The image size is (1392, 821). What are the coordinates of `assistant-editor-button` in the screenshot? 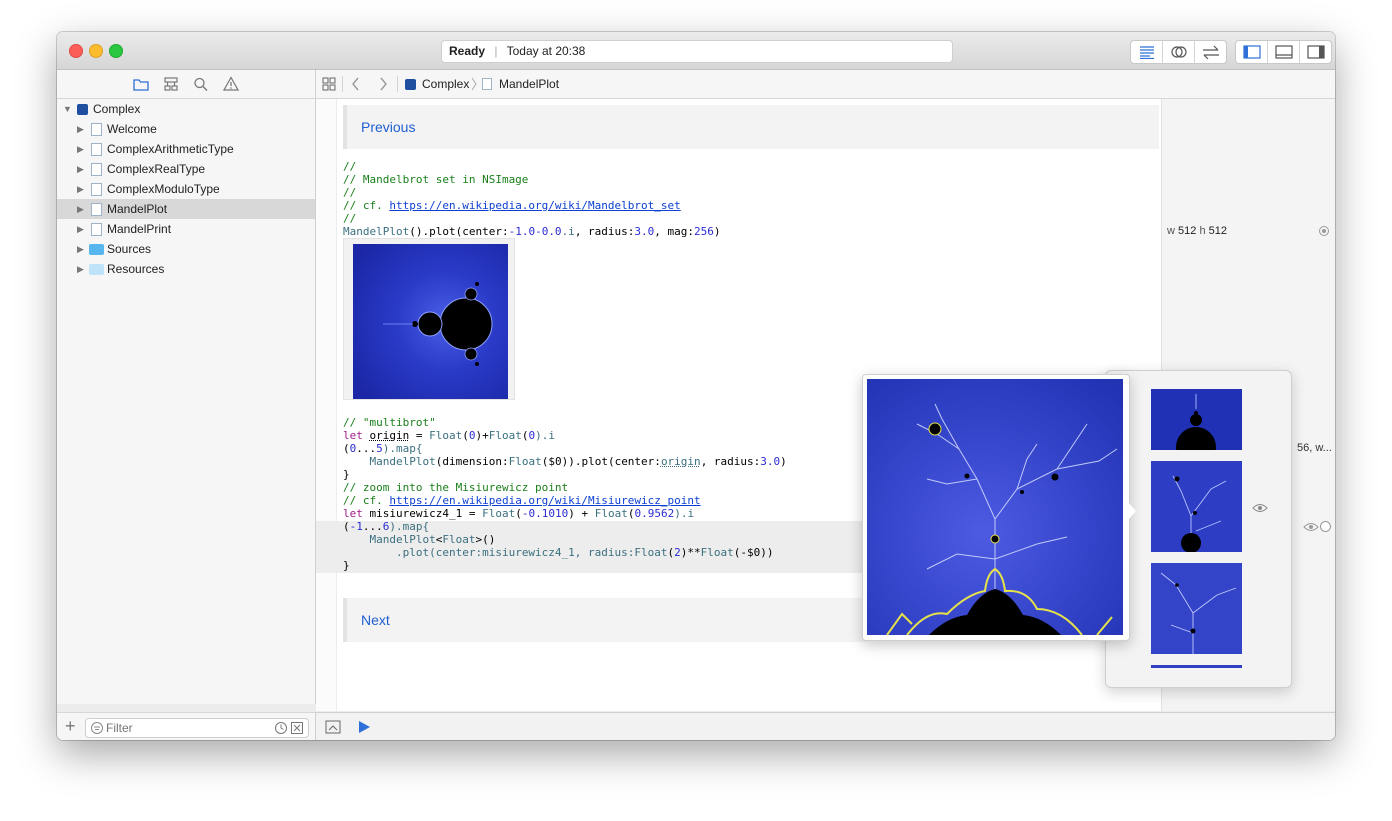 It's located at (1179, 52).